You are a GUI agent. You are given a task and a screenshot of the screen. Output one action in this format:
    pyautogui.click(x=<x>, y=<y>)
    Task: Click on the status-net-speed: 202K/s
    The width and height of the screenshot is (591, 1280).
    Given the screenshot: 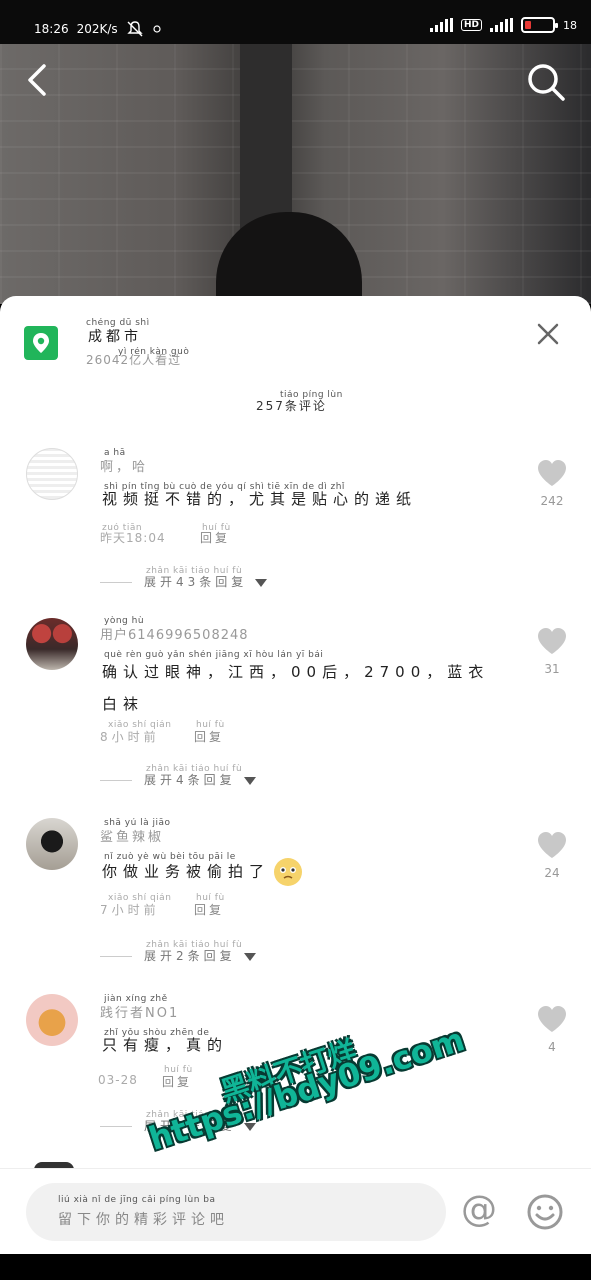 What is the action you would take?
    pyautogui.click(x=97, y=29)
    